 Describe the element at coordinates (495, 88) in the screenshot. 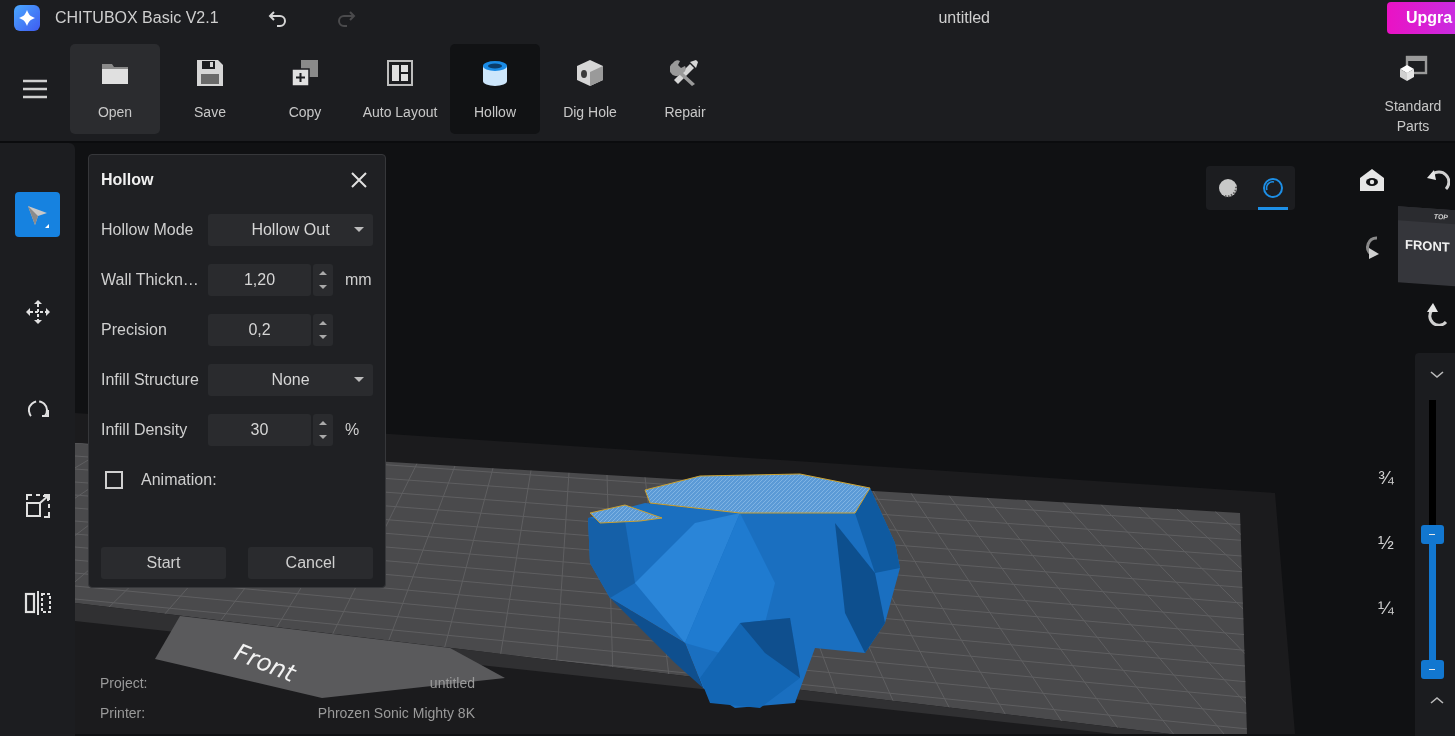

I see `toolbar-button: Hollow` at that location.